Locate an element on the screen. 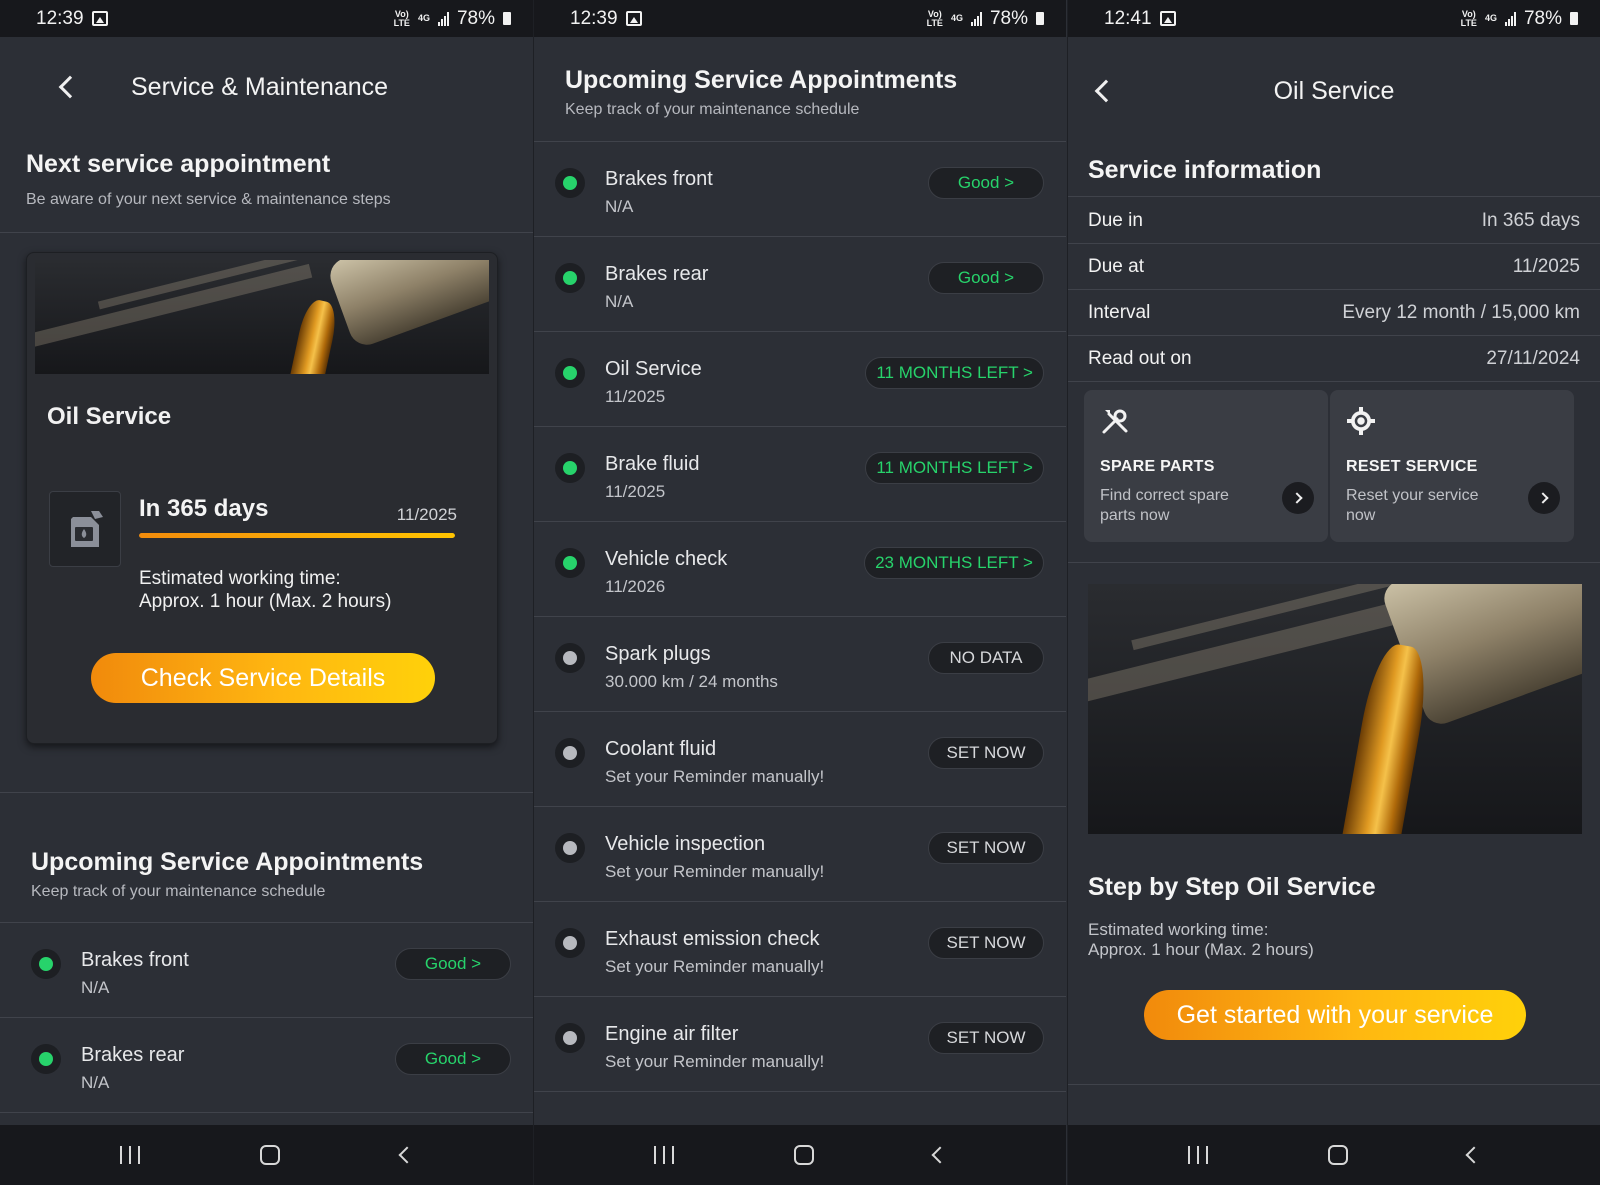  check-service-details-button: Check Service Details is located at coordinates (263, 678).